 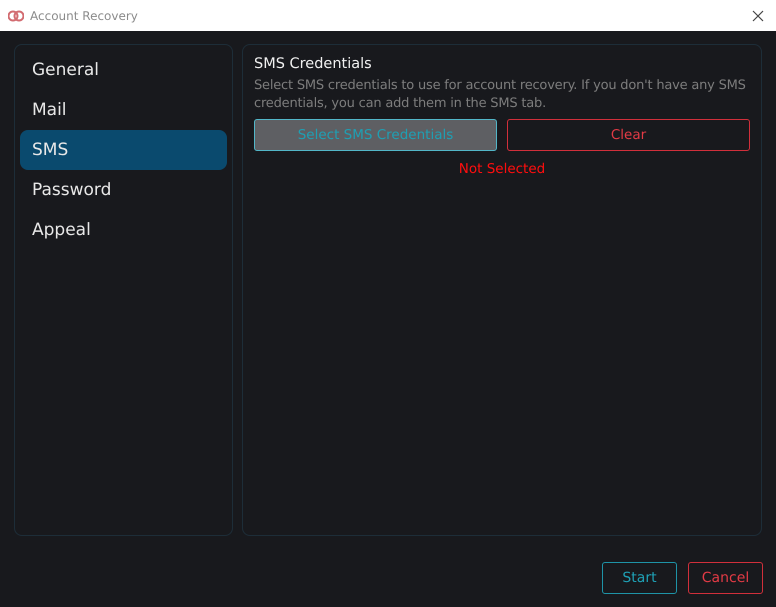 What do you see at coordinates (123, 190) in the screenshot?
I see `sidebar-item: Password` at bounding box center [123, 190].